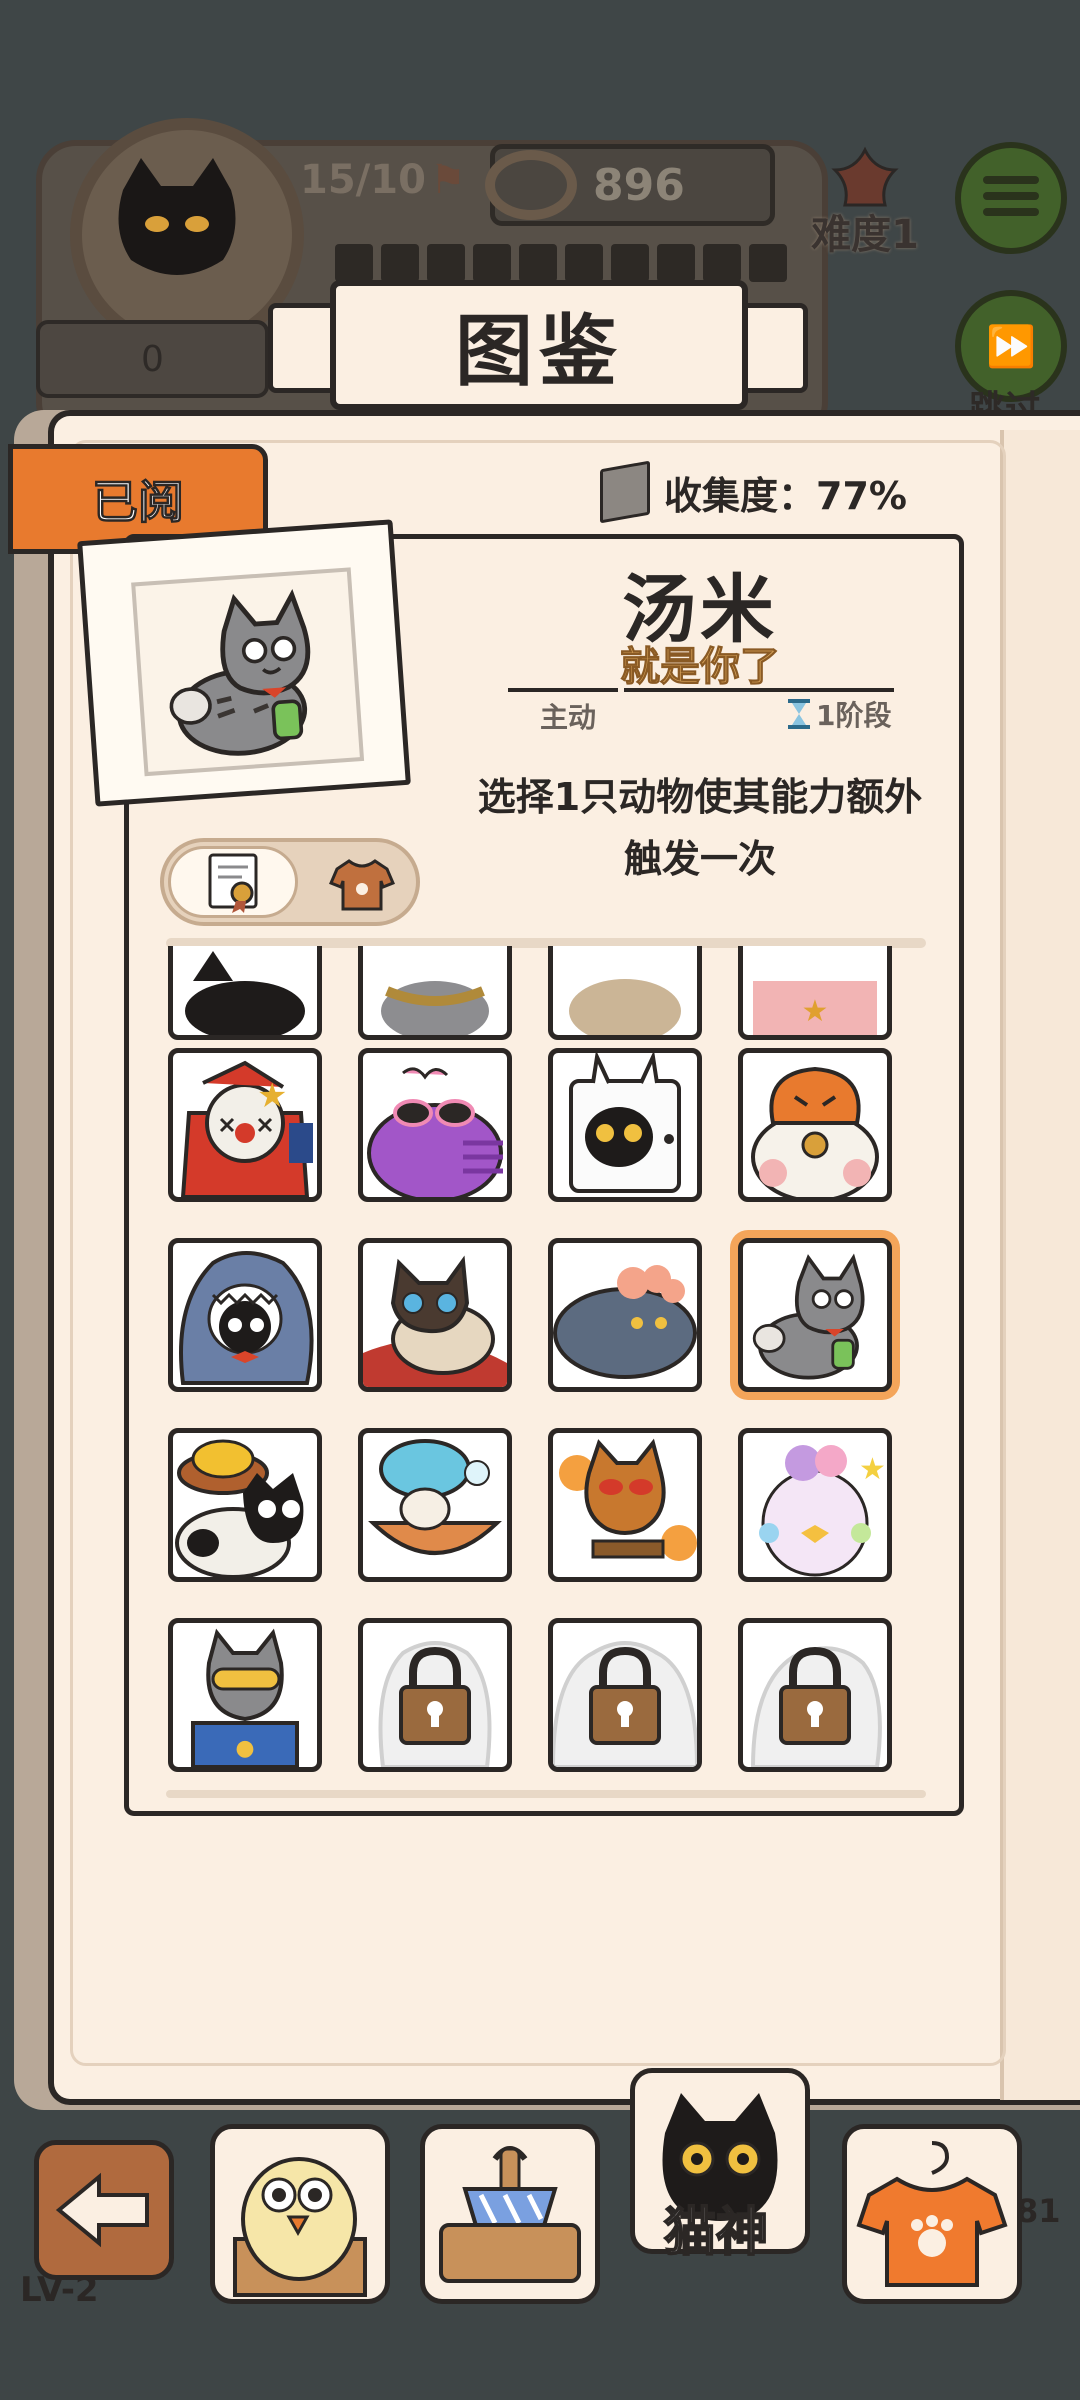  What do you see at coordinates (245, 1125) in the screenshot?
I see `grid-tile-clown-cat: ★` at bounding box center [245, 1125].